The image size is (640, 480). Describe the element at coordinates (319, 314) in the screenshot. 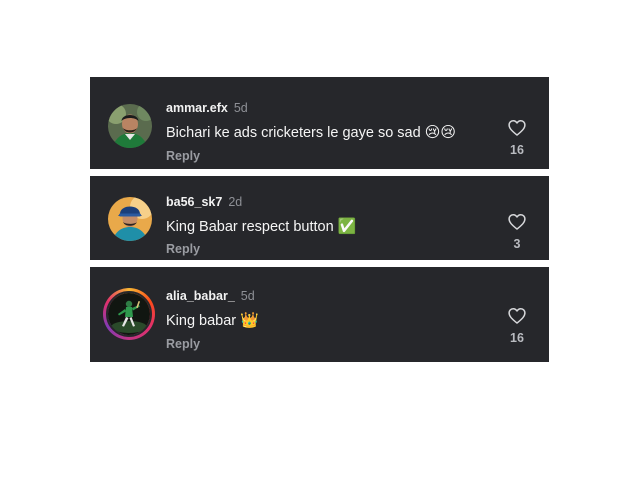

I see `comment-item: alia_babar_ 5d King babar 👑 Reply 16` at that location.